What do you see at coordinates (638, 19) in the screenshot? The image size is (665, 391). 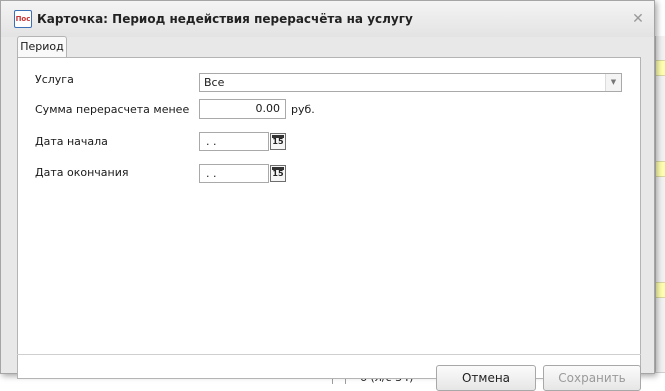 I see `close-icon: ✕` at bounding box center [638, 19].